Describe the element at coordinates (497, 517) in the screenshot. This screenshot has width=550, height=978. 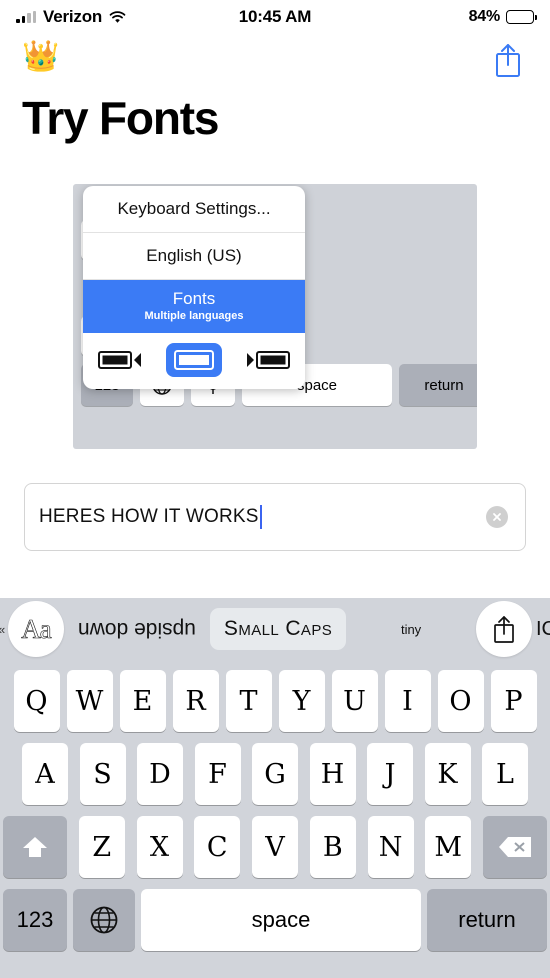
I see `clear-circle-icon` at that location.